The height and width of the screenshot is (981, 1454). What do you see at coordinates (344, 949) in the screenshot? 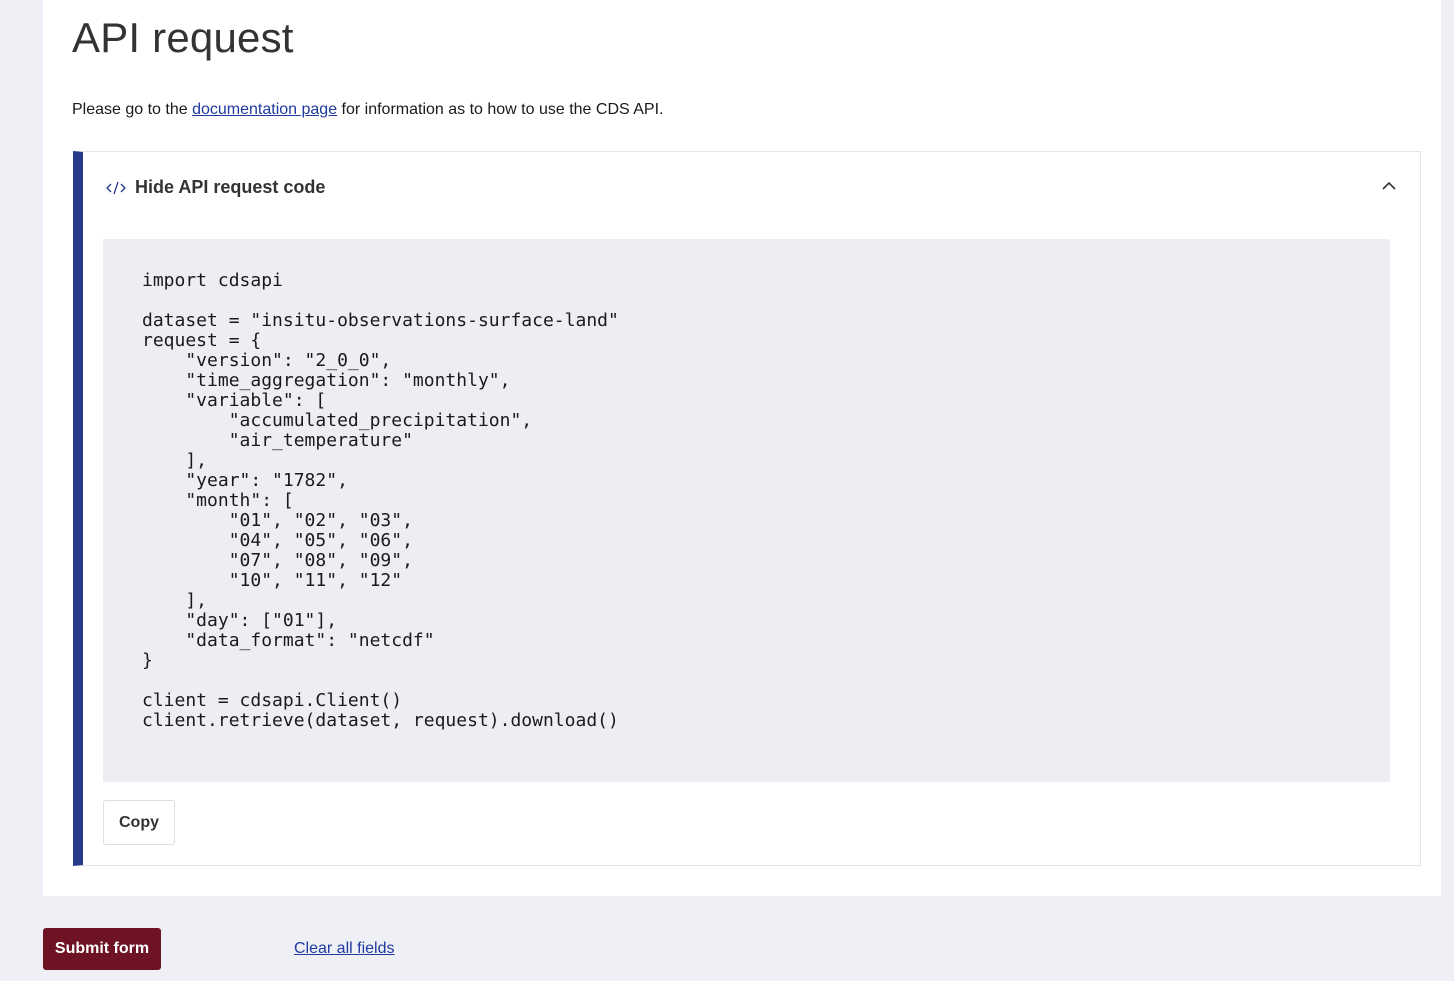
I see `clear-all-fields-link: Clear all fields` at bounding box center [344, 949].